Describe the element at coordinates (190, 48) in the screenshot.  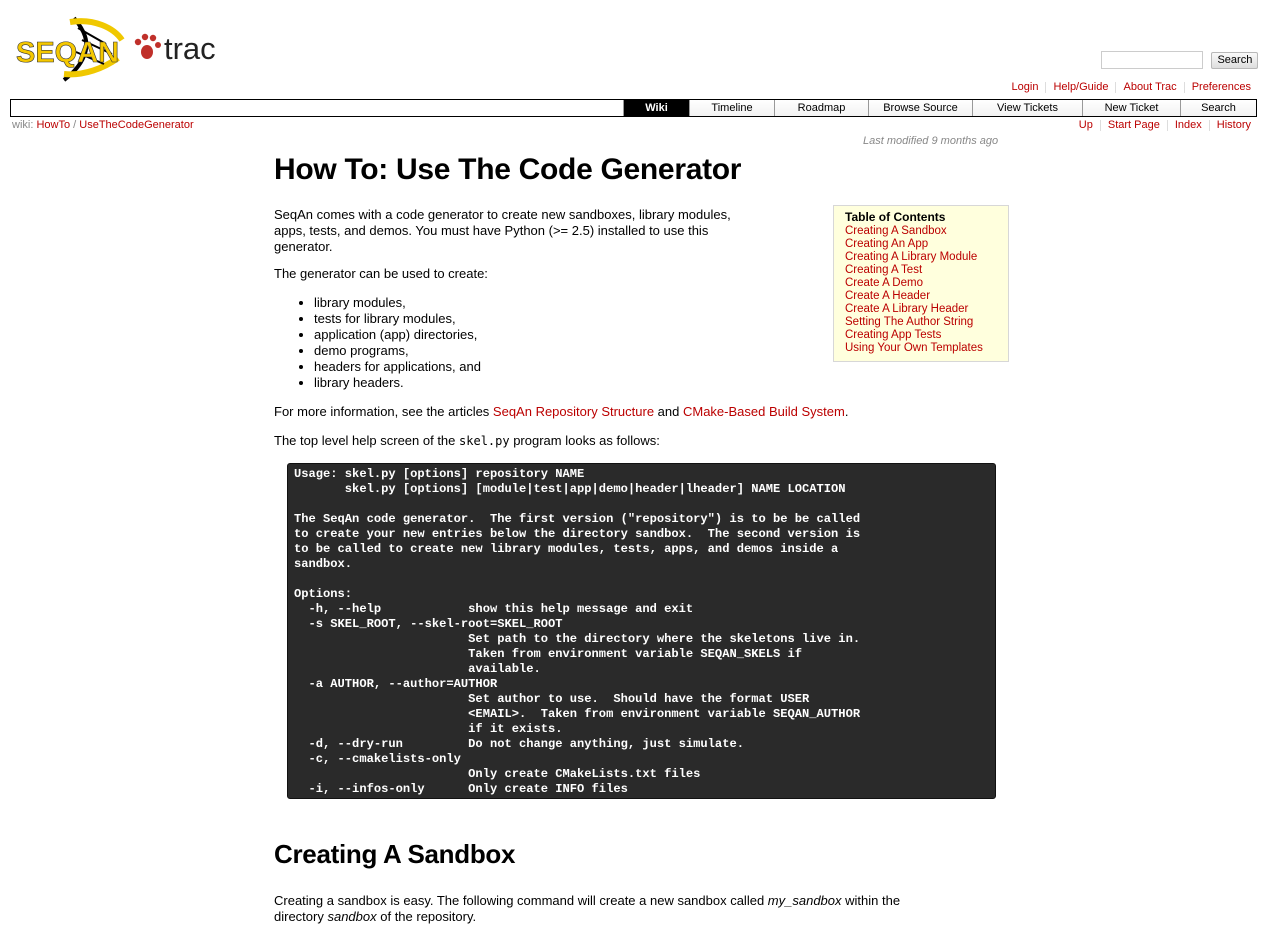
I see `svg-text: trac` at that location.